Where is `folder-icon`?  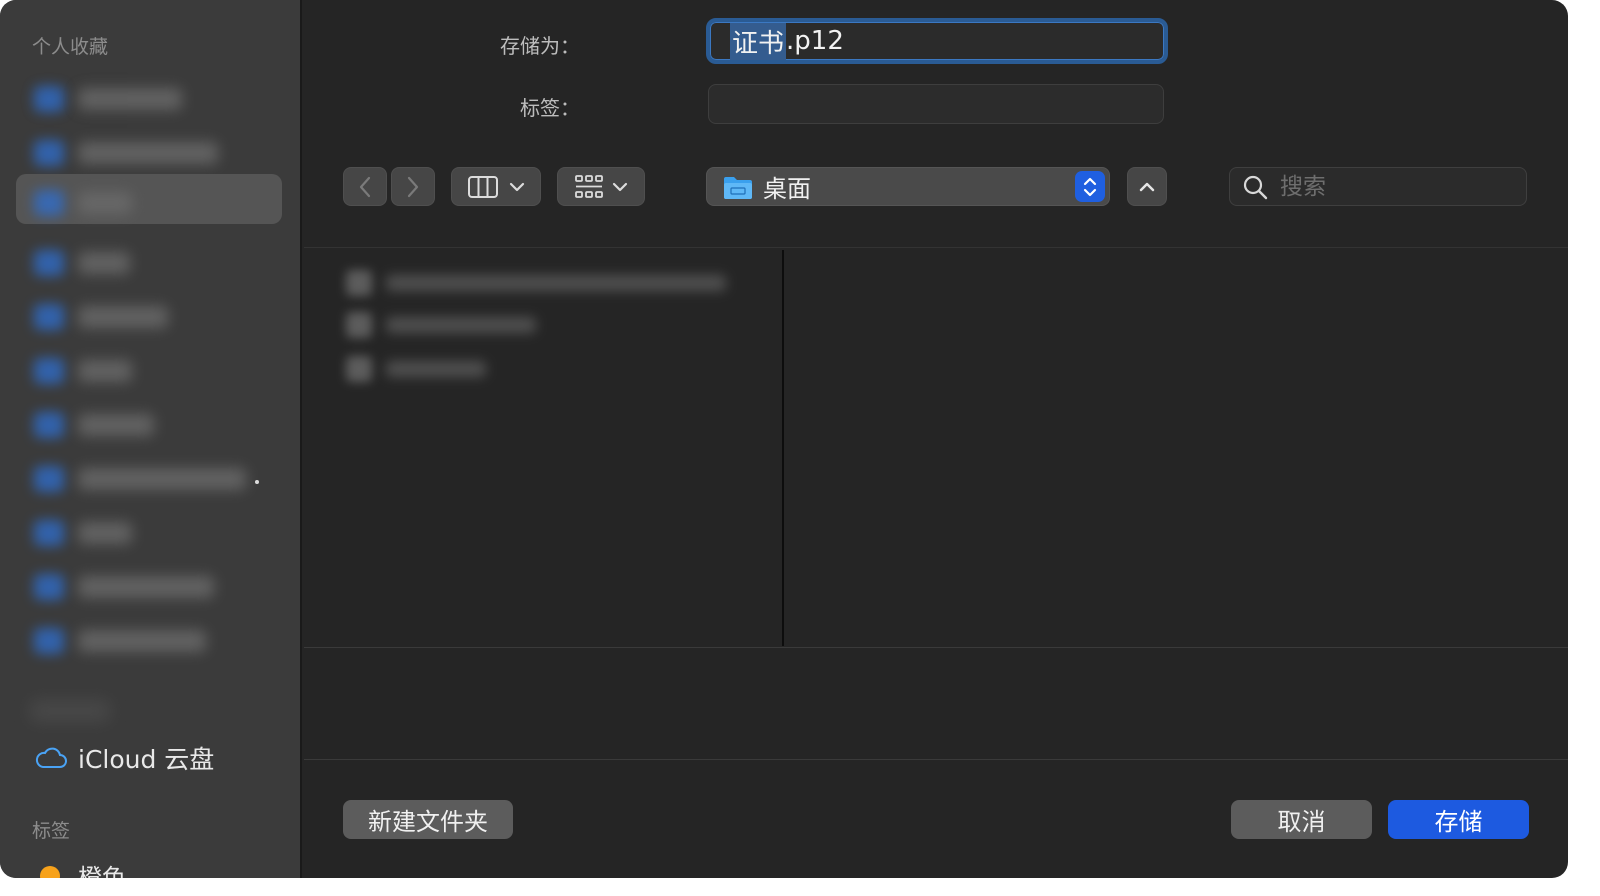 folder-icon is located at coordinates (738, 187).